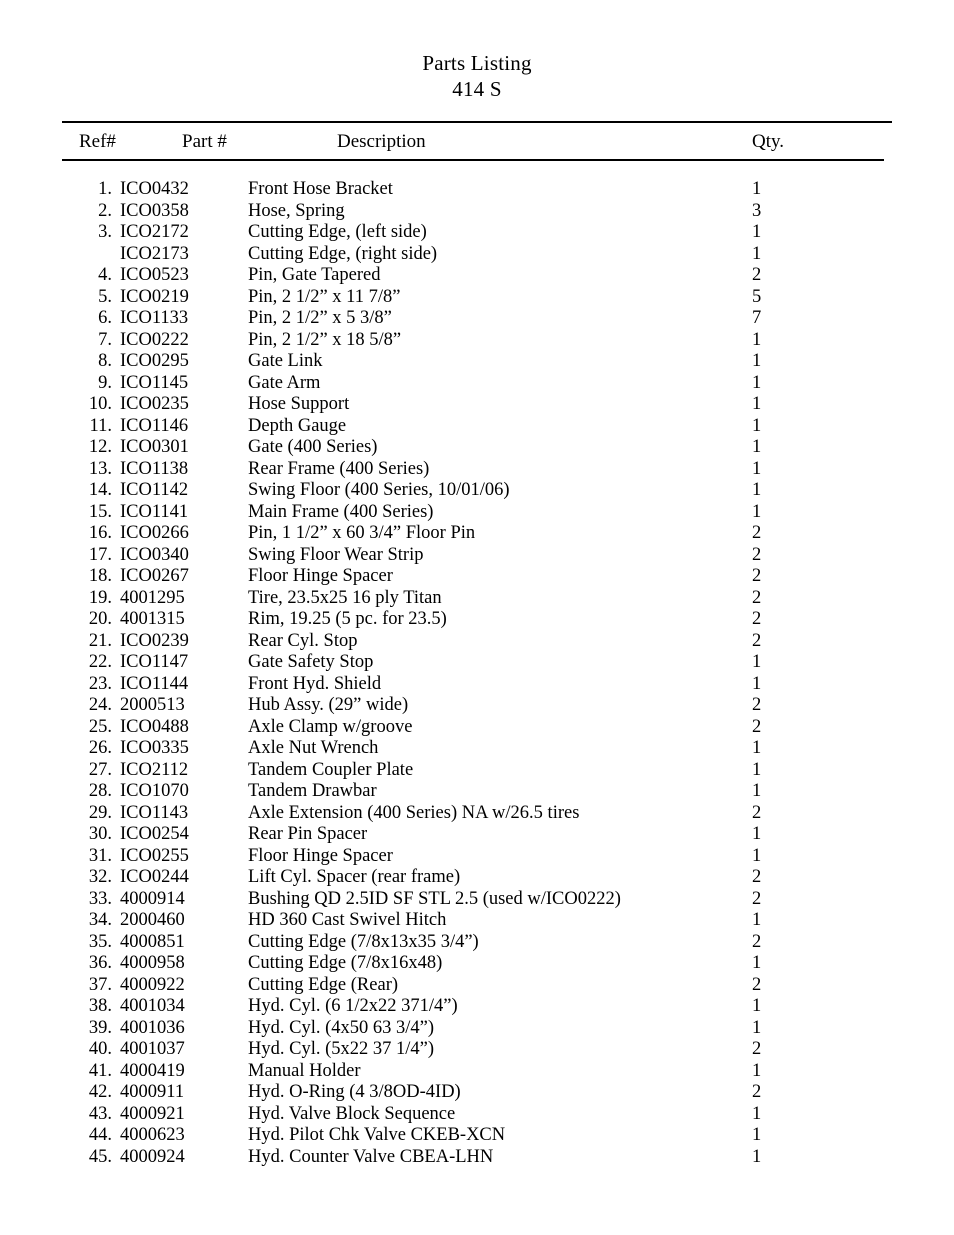 Image resolution: width=954 pixels, height=1235 pixels. What do you see at coordinates (100, 576) in the screenshot?
I see `cell-ref: 18.` at bounding box center [100, 576].